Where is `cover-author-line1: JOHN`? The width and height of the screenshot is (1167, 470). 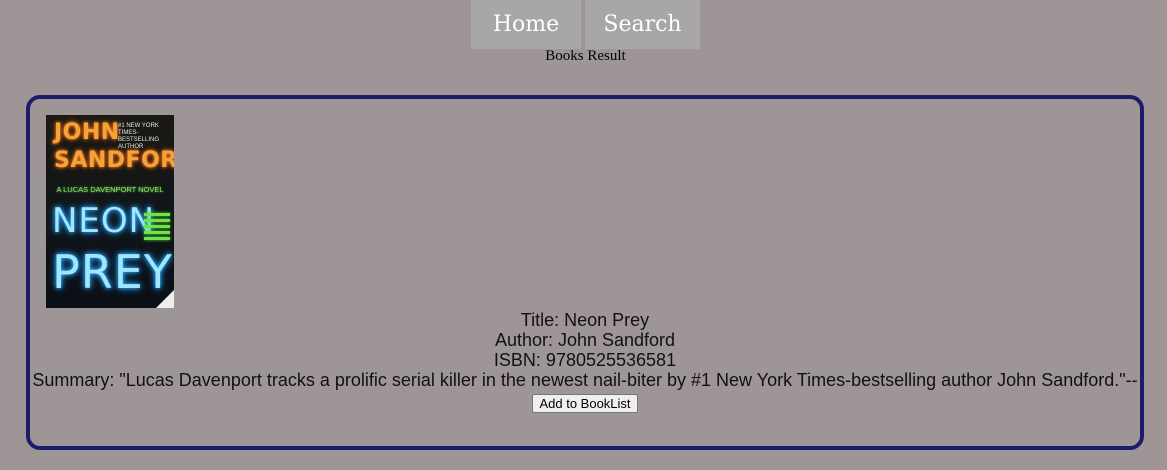 cover-author-line1: JOHN is located at coordinates (87, 132).